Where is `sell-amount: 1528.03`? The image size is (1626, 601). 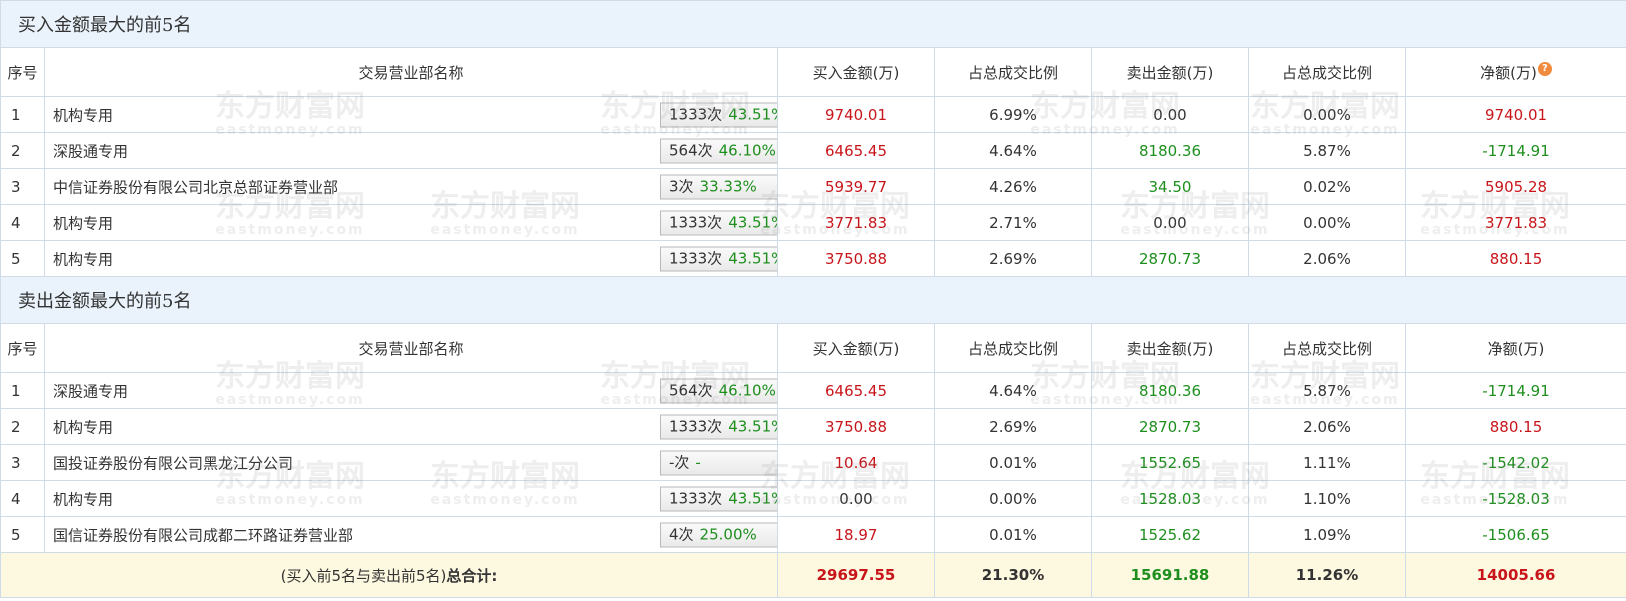
sell-amount: 1528.03 is located at coordinates (1170, 498).